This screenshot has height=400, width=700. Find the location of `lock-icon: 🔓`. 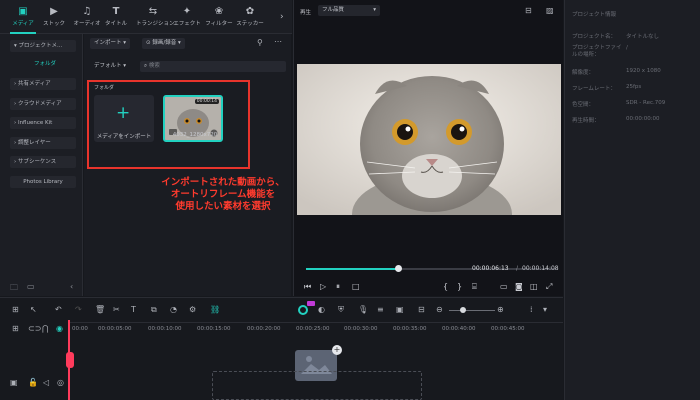

lock-icon: 🔓 is located at coordinates (33, 382).